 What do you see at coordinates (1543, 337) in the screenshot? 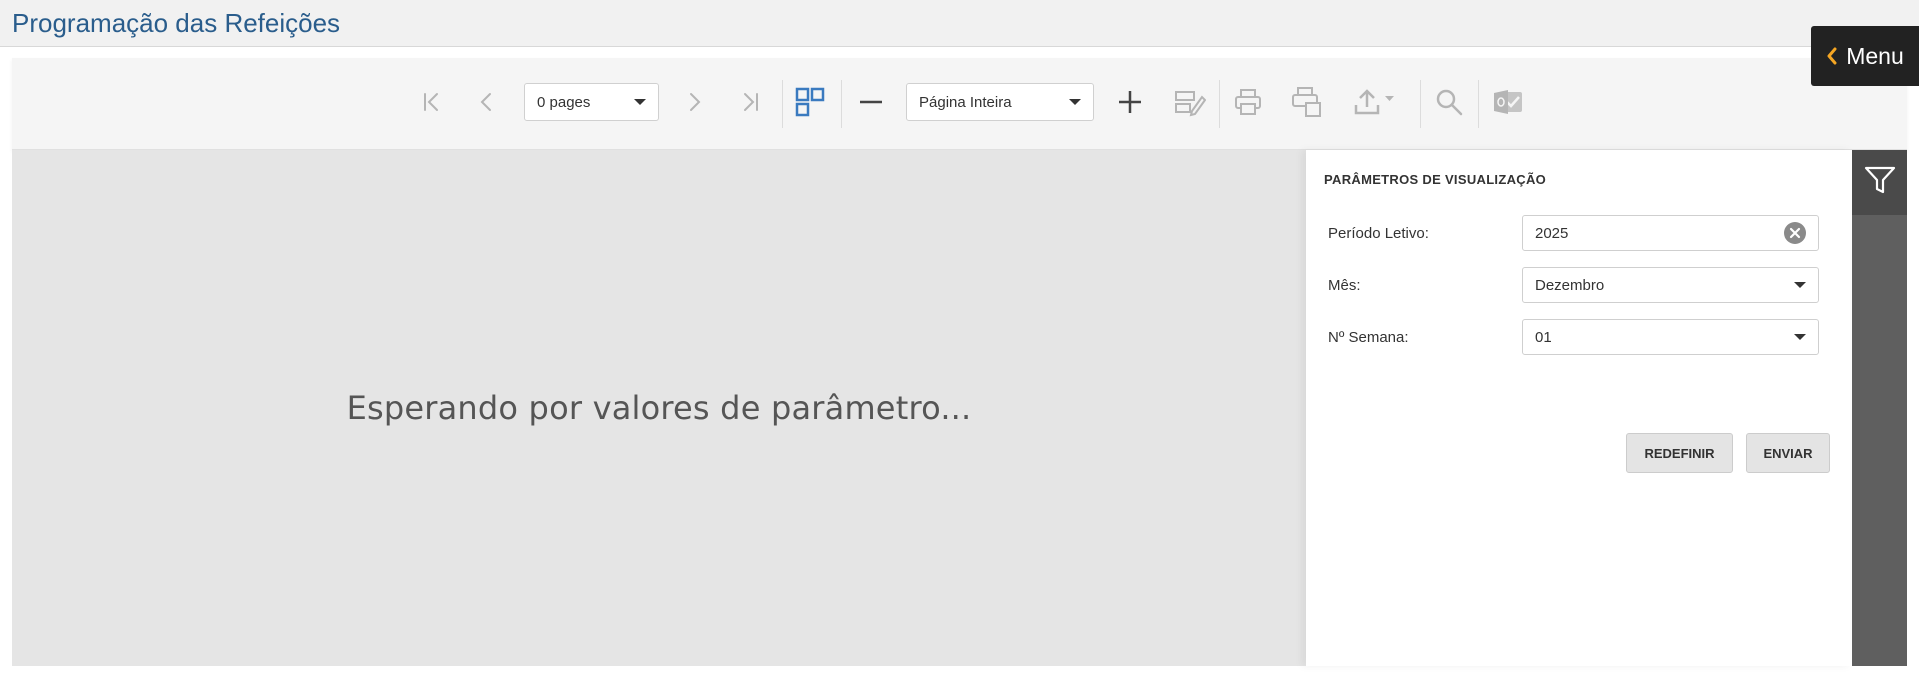
I see `semana-value: 01` at bounding box center [1543, 337].